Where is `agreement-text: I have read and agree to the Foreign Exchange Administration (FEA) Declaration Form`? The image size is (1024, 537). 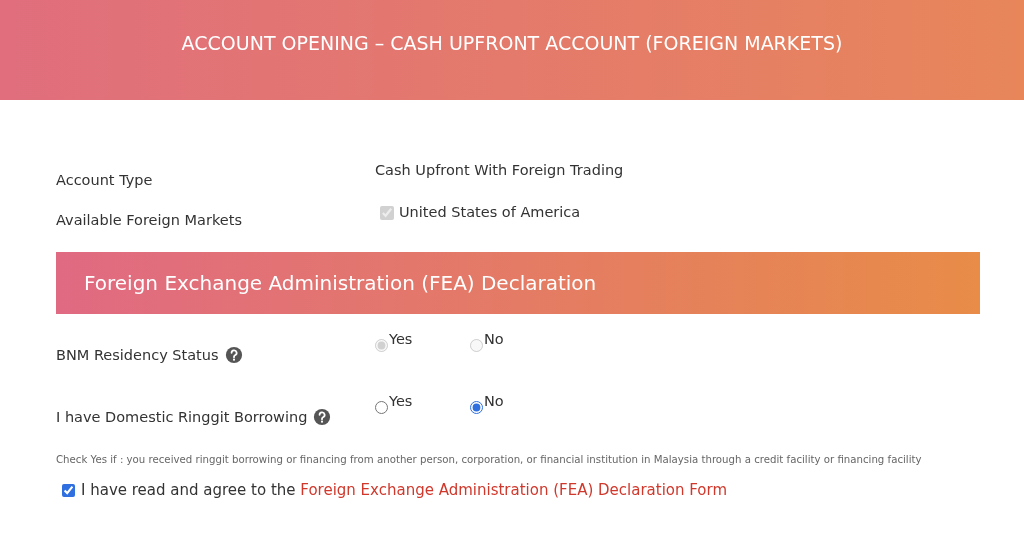 agreement-text: I have read and agree to the Foreign Exchange Administration (FEA) Declaration Form is located at coordinates (404, 490).